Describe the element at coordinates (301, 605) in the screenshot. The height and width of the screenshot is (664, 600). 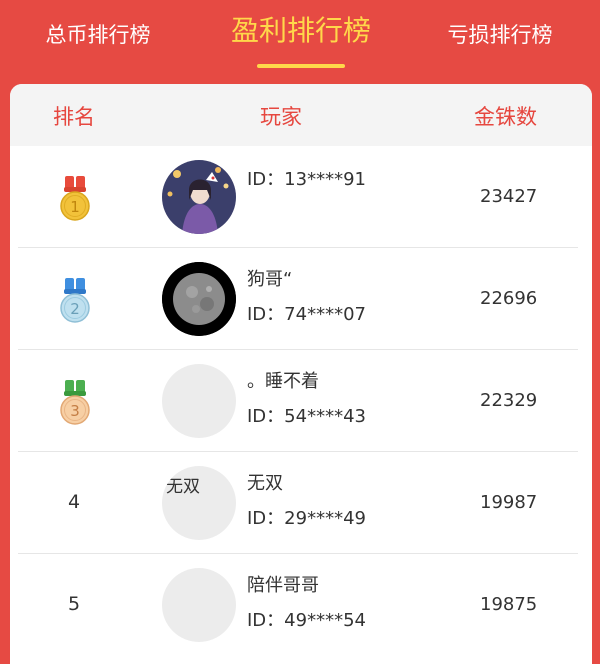
I see `table-row: 5 陪伴哥哥 ID：49****54 19875` at that location.